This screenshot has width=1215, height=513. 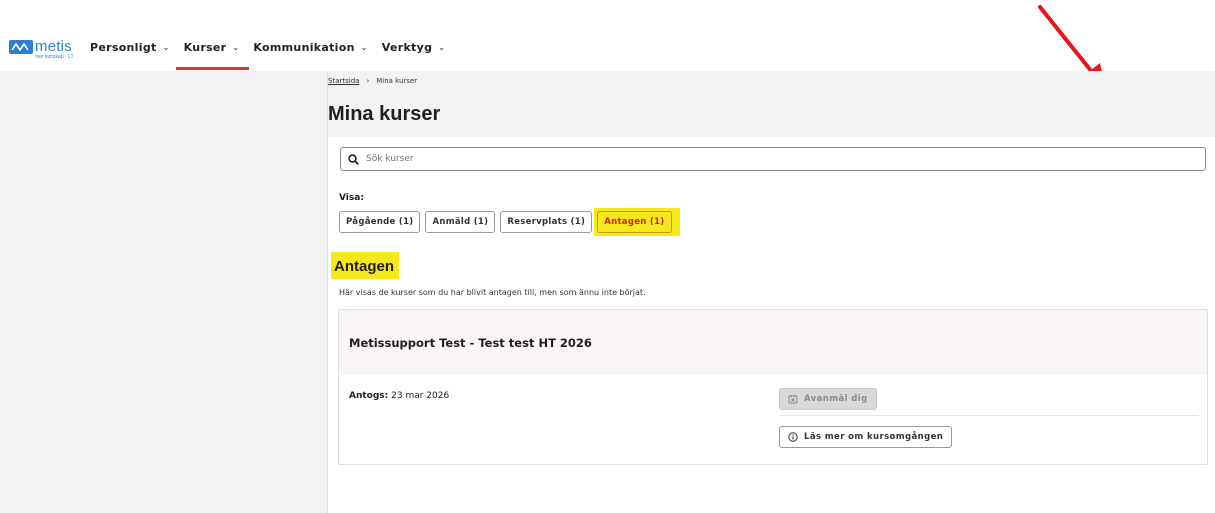 What do you see at coordinates (460, 222) in the screenshot?
I see `filter-anmald-button: Anmäld (1)` at bounding box center [460, 222].